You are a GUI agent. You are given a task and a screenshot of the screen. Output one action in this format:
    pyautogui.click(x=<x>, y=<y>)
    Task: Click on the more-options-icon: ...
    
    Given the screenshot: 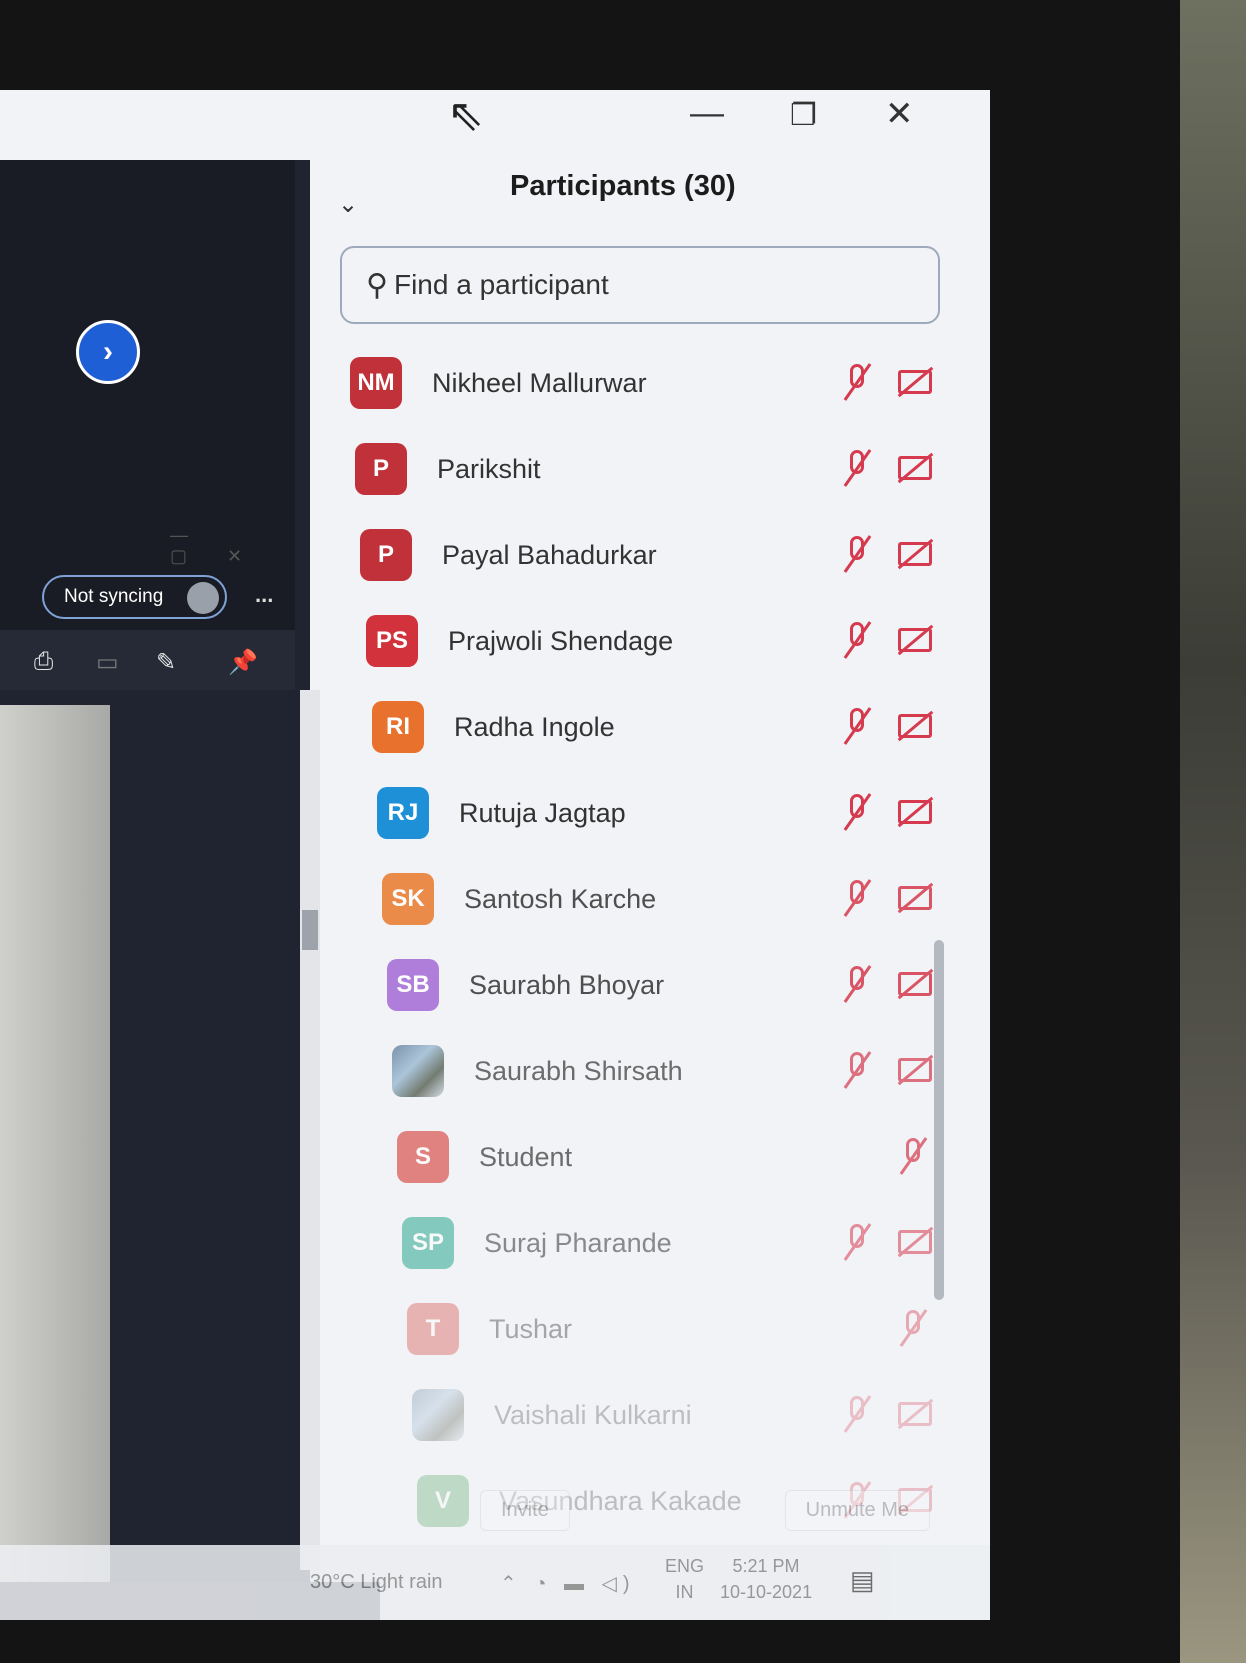 What is the action you would take?
    pyautogui.click(x=264, y=595)
    